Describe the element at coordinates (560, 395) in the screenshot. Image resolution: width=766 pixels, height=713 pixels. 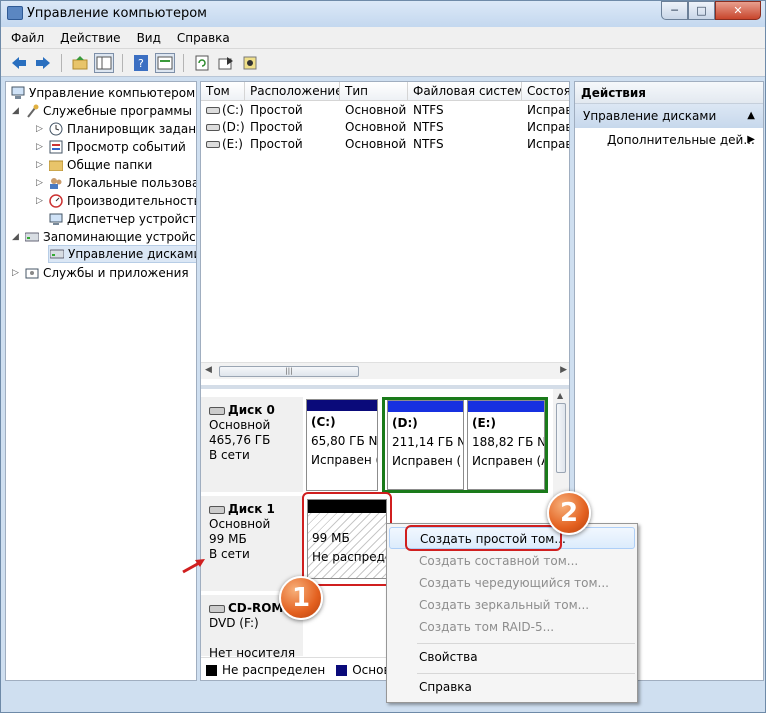
I see `scroll-up-icon: ▲` at that location.